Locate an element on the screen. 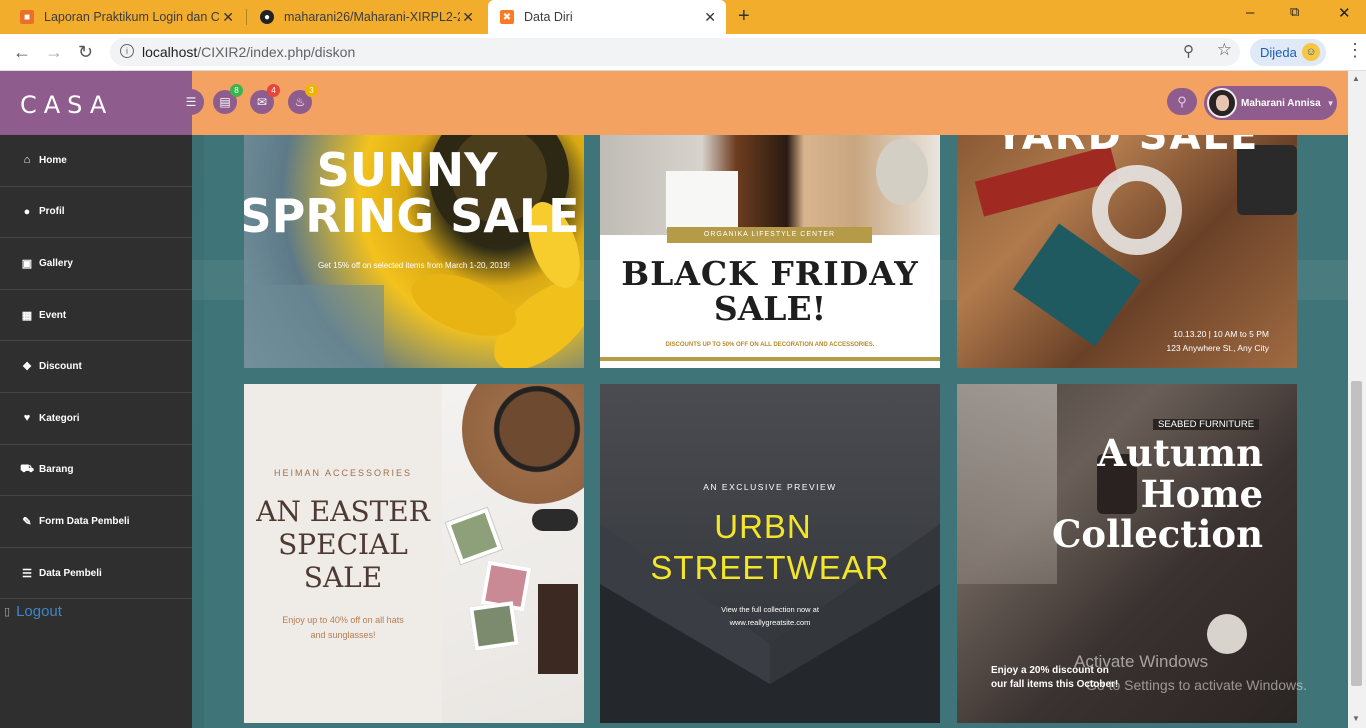 This screenshot has height=728, width=1366. sidebar-item-event: ▦ Event is located at coordinates (96, 316).